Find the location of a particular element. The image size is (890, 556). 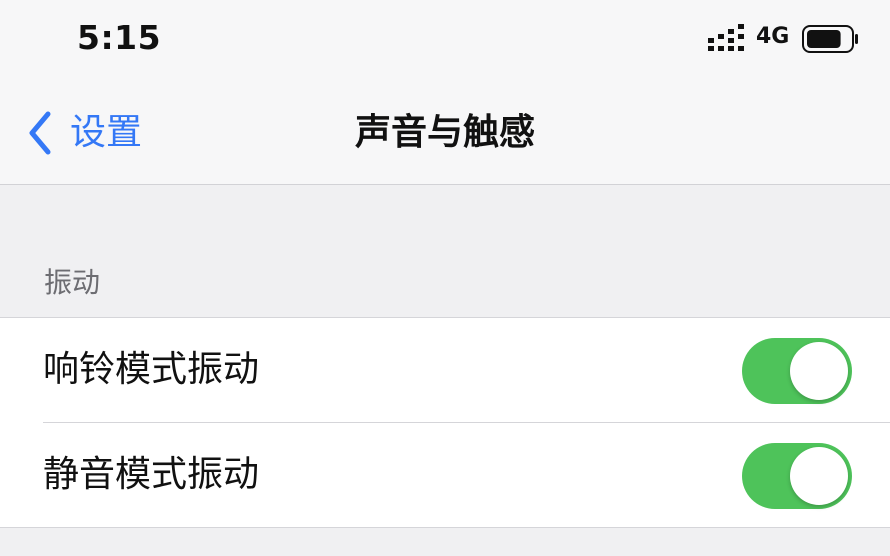

status-bar: 5:15 4G is located at coordinates (445, 40).